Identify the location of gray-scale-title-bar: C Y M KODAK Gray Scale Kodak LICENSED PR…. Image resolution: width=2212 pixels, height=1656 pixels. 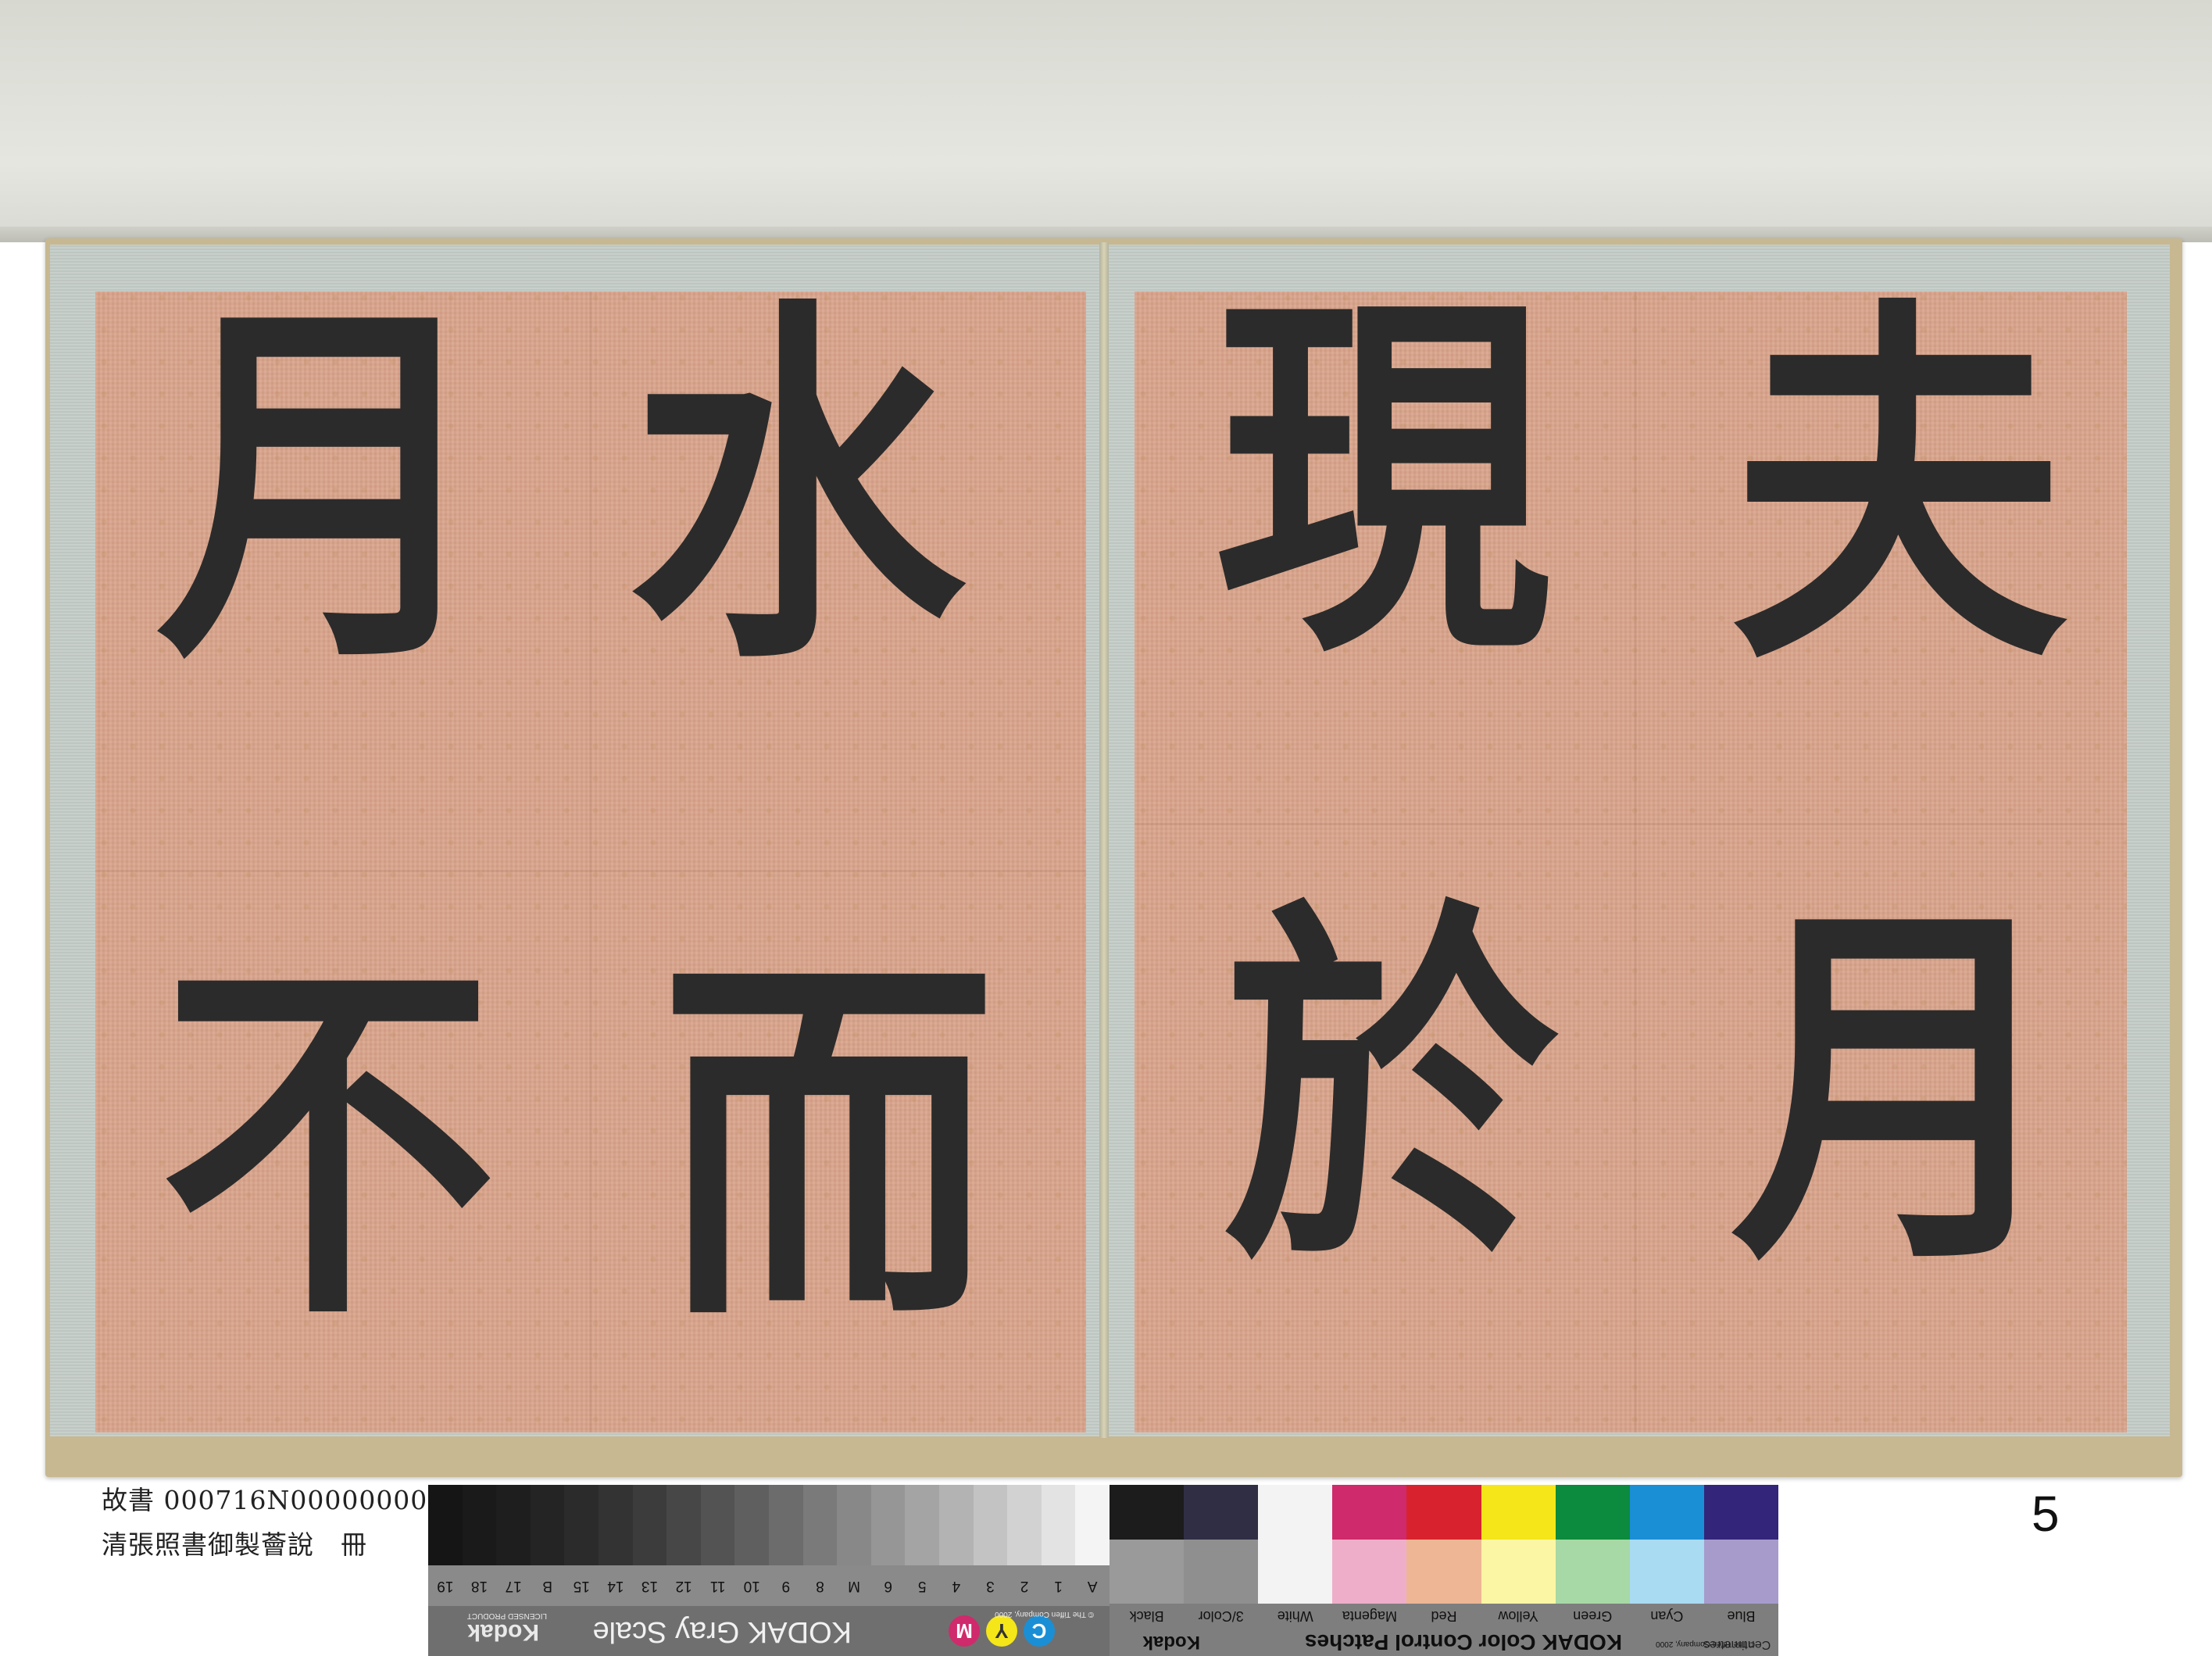
(769, 1631).